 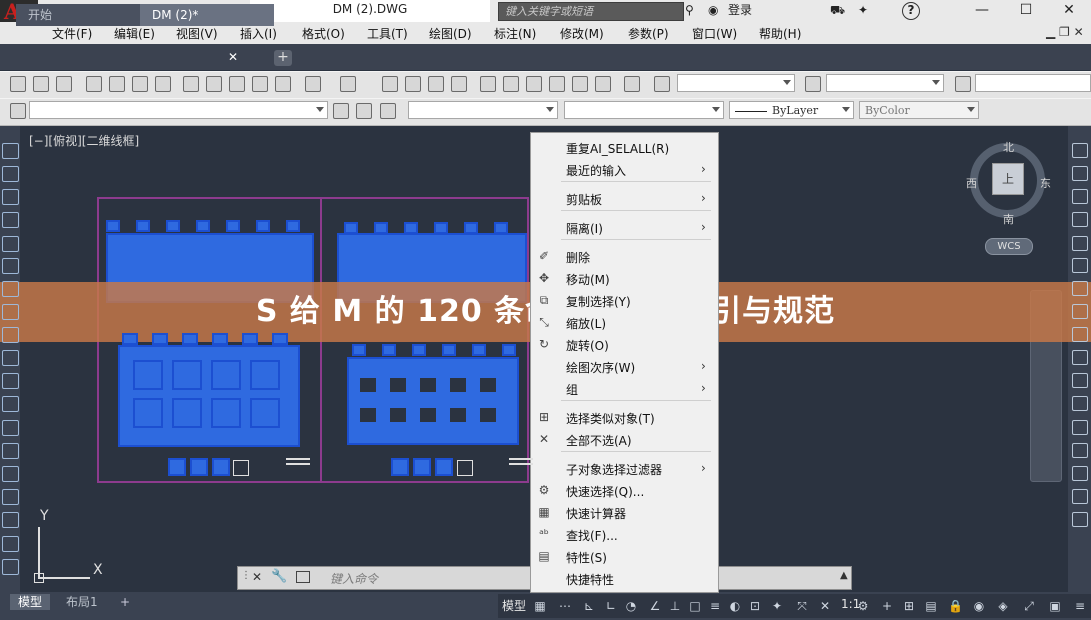 I want to click on osnap-icon: □, so click(x=695, y=606).